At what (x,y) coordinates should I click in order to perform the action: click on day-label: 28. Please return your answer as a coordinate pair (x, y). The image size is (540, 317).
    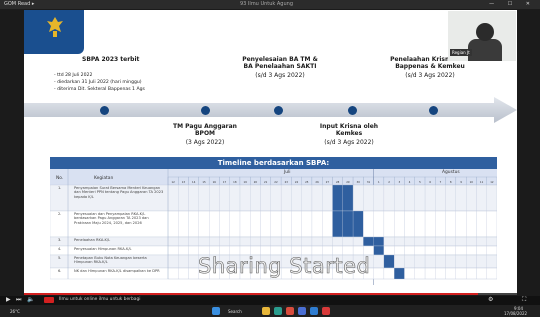
    Looking at the image, I should click on (338, 182).